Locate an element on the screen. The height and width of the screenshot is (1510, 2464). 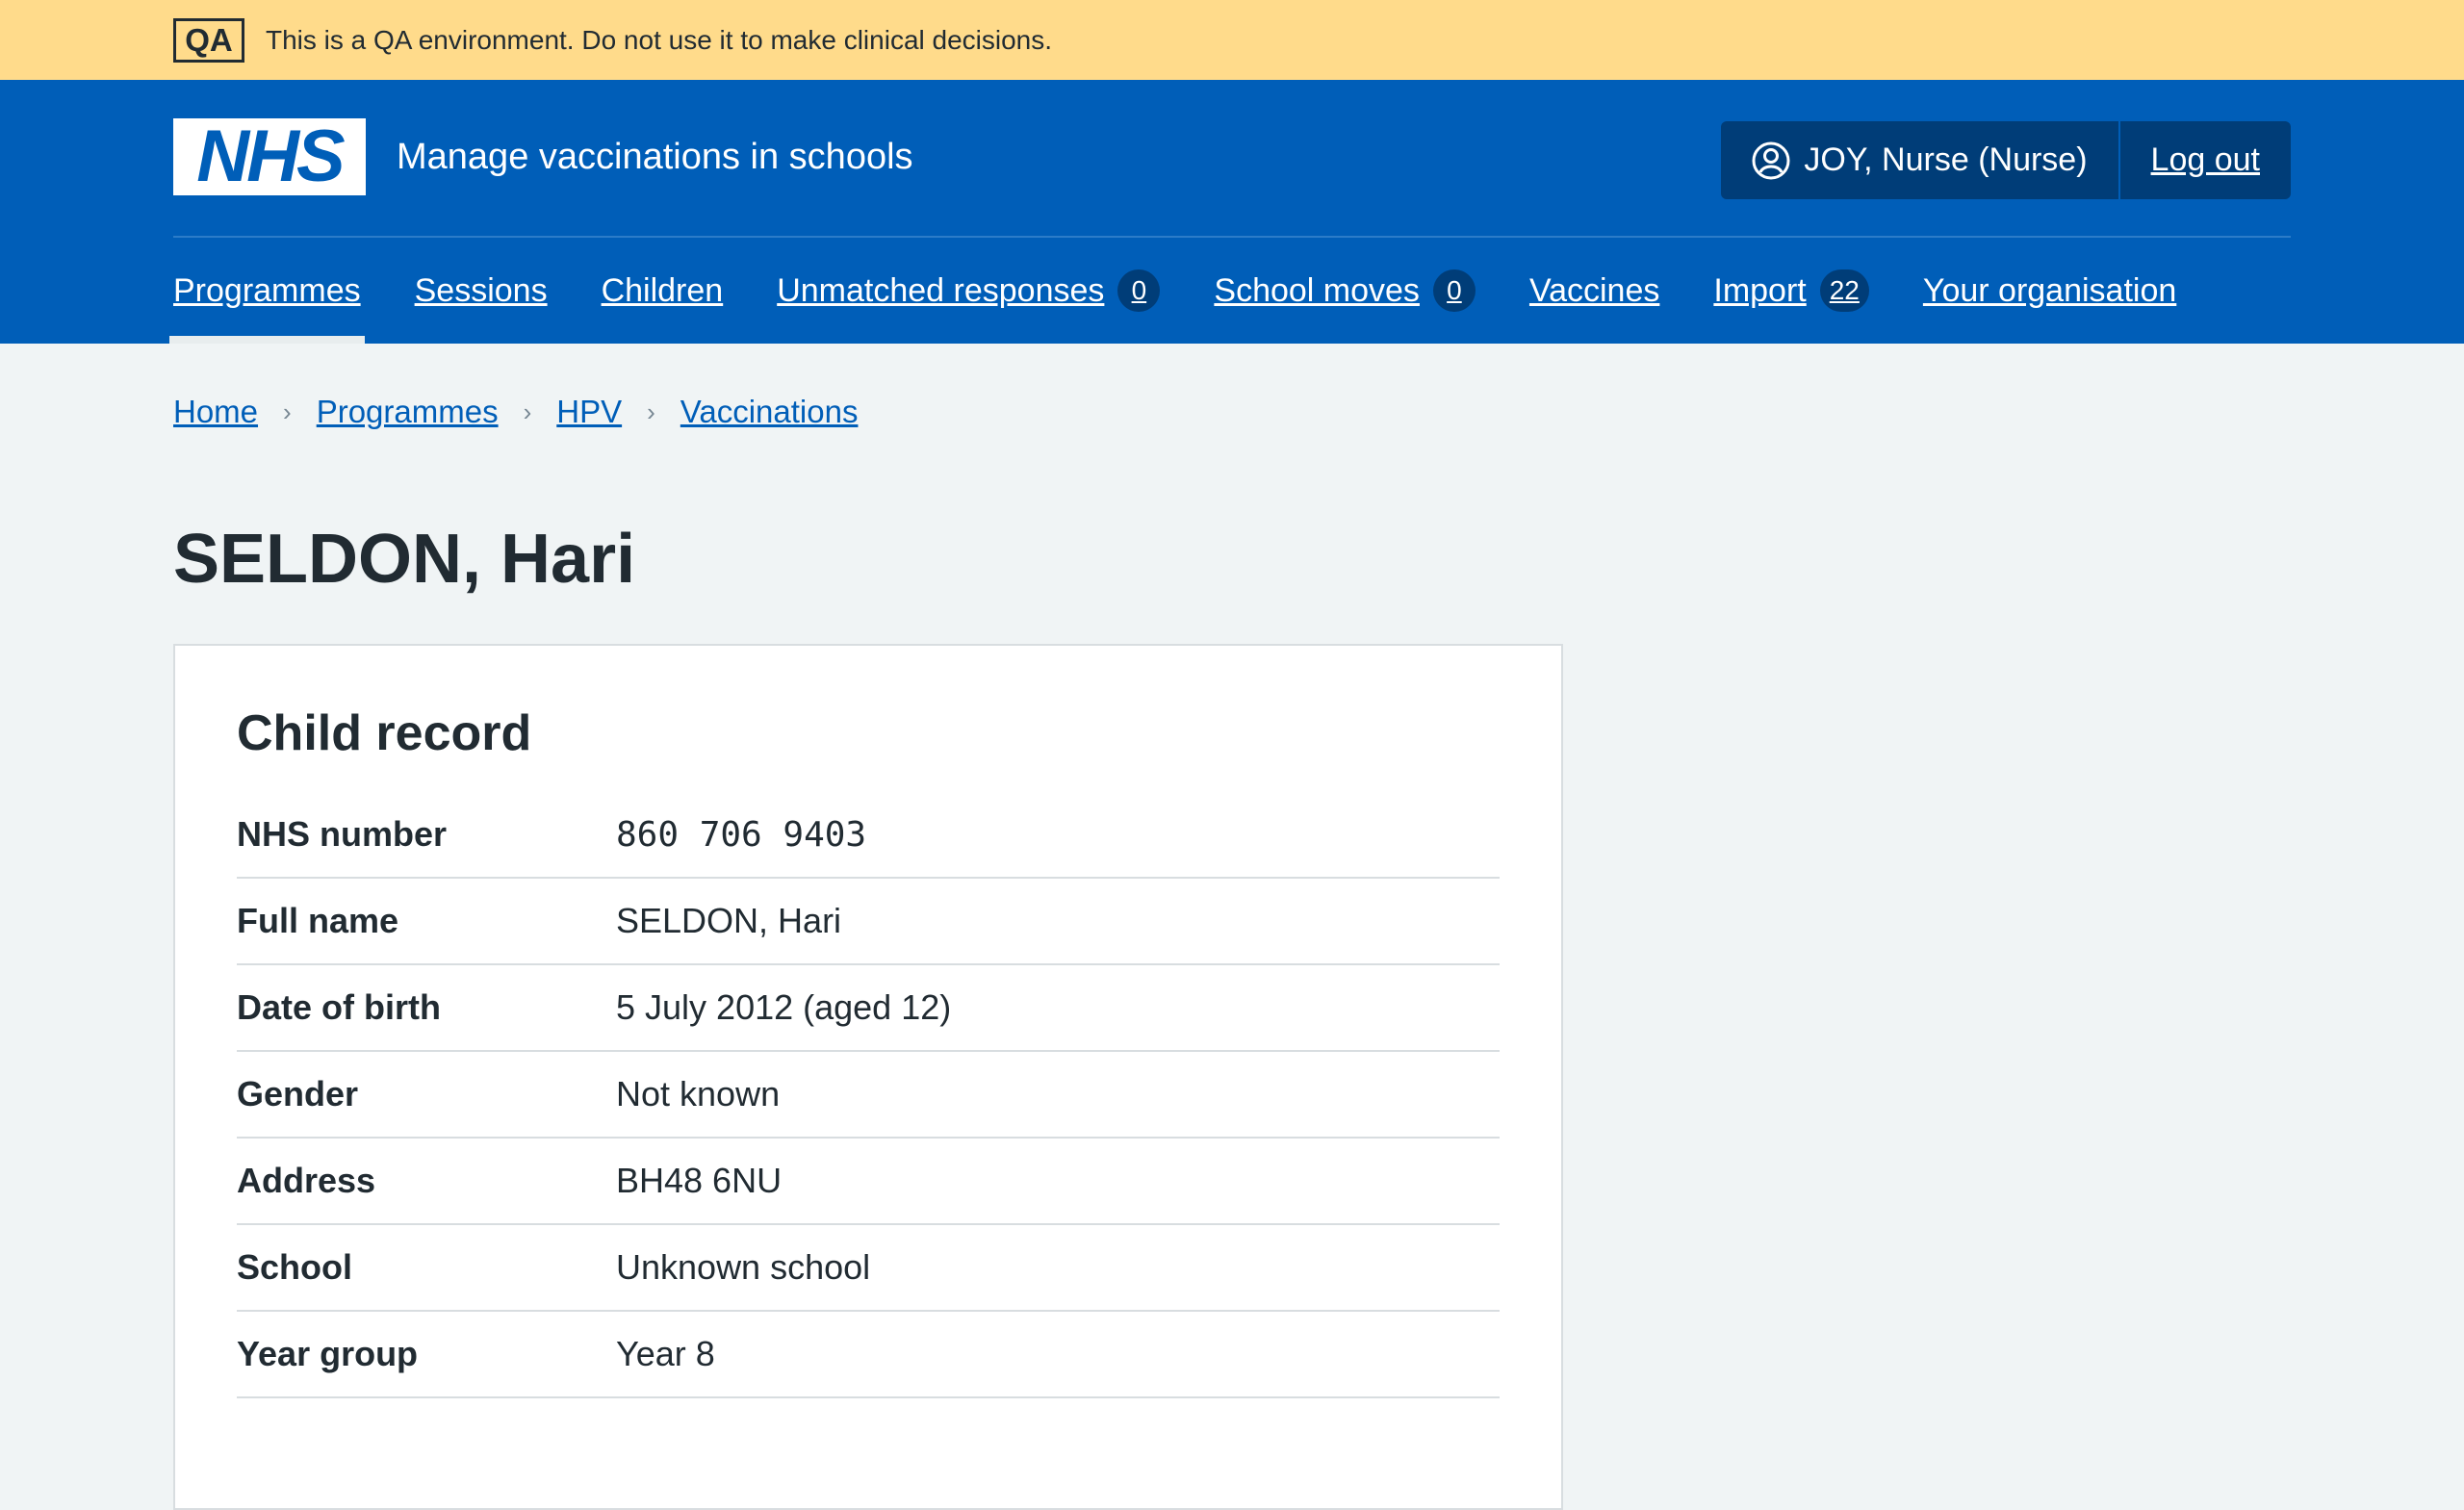
summary-value: Not known is located at coordinates (698, 1094).